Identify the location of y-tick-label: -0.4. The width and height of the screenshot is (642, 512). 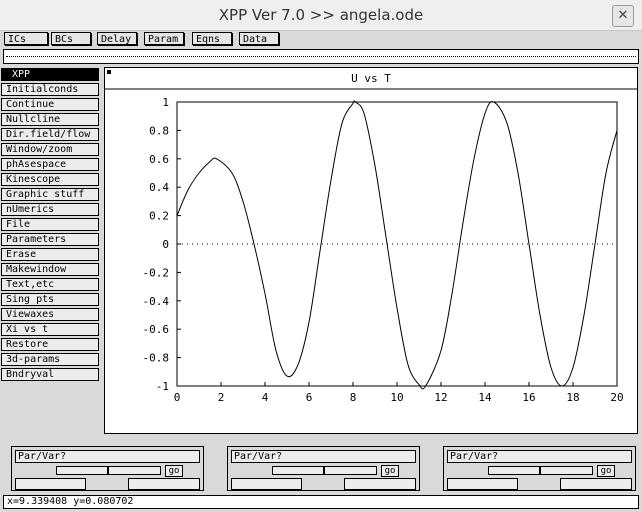
(156, 301).